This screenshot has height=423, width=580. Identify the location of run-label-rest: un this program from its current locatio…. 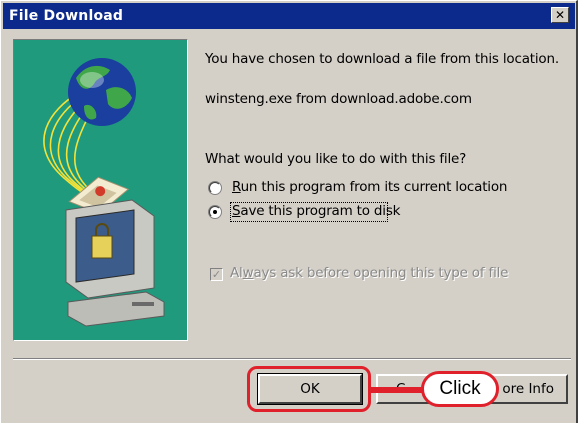
(374, 187).